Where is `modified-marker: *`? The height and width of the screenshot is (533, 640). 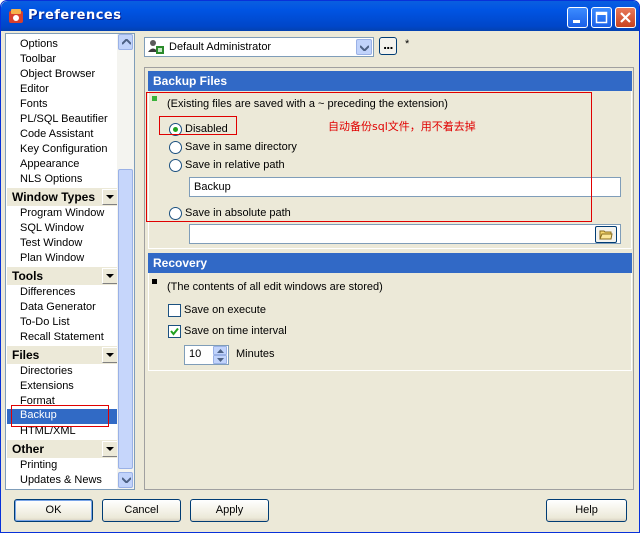
modified-marker: * is located at coordinates (407, 44).